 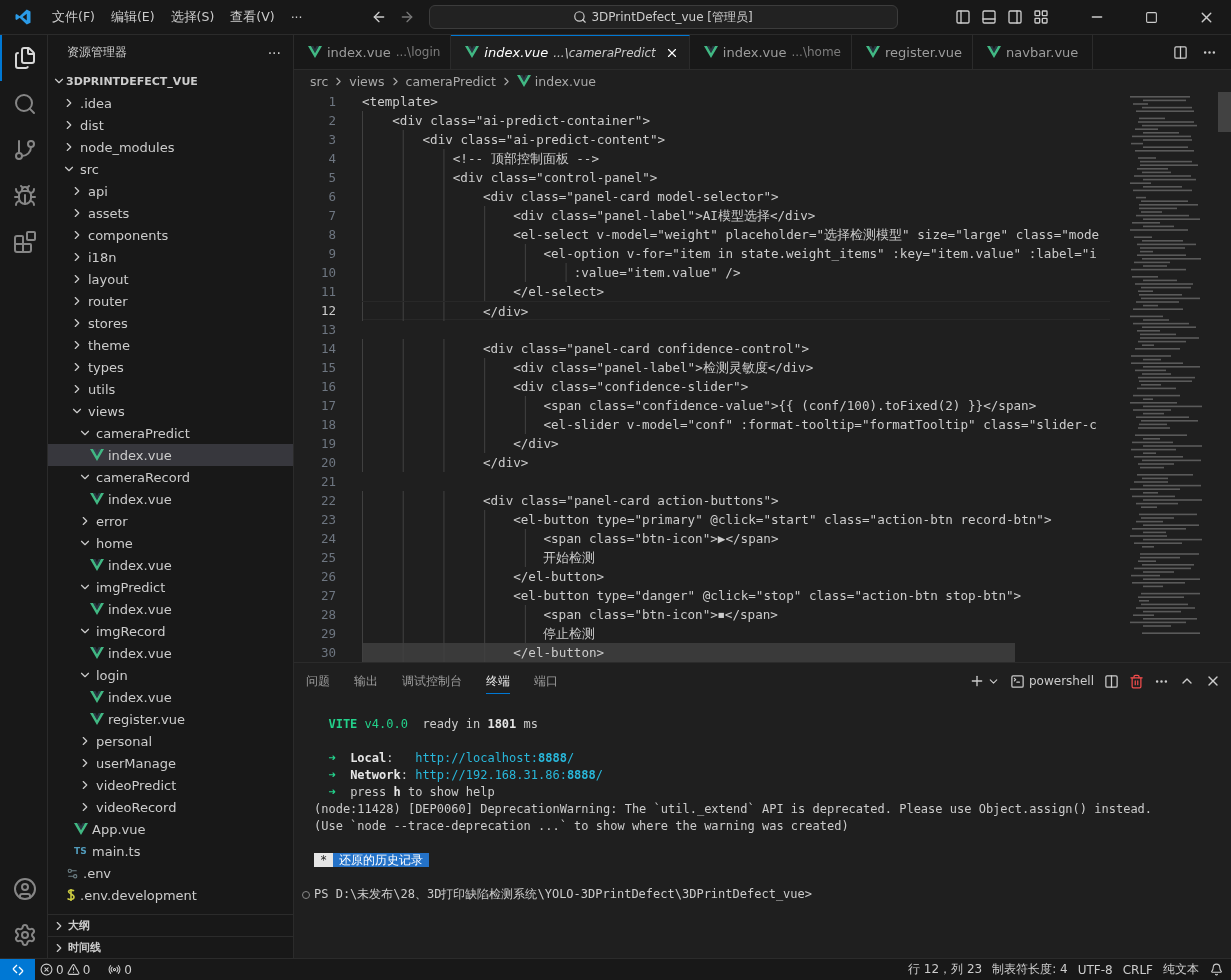 I want to click on line-number: 22, so click(x=328, y=501).